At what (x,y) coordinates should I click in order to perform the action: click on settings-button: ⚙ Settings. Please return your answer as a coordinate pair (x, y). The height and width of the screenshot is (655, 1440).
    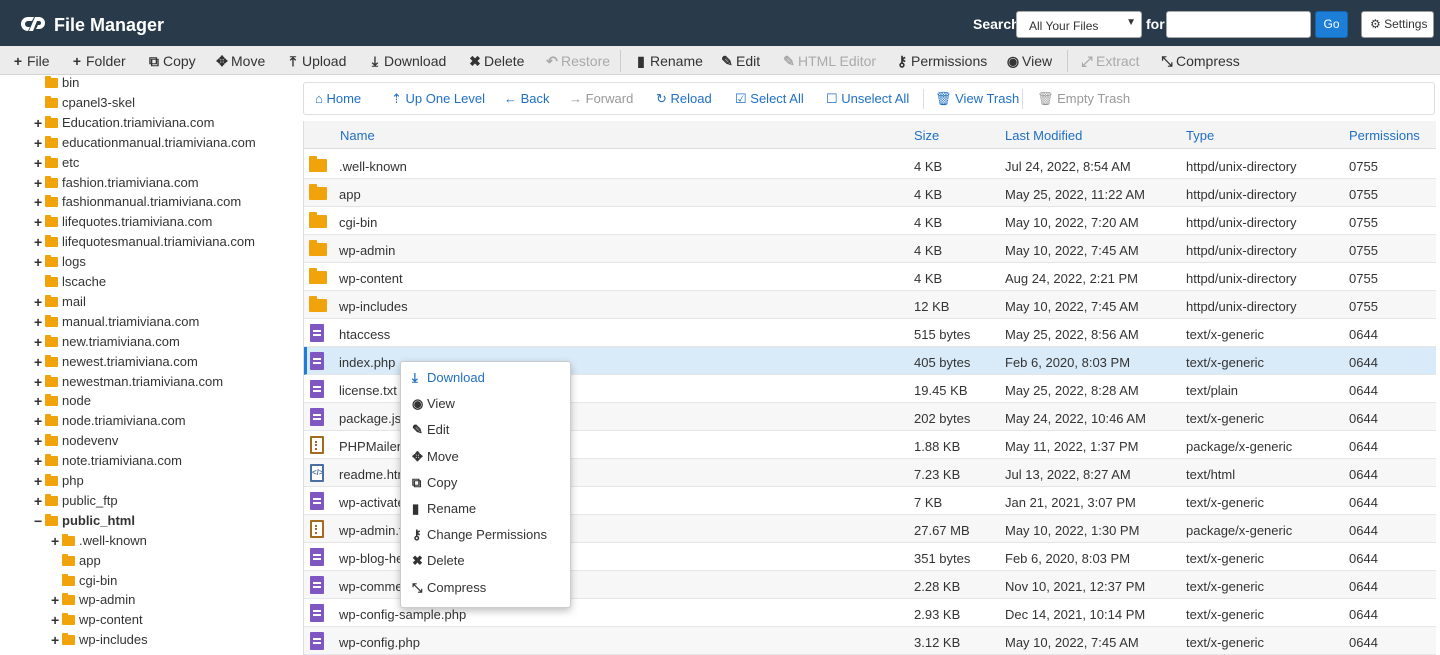
    Looking at the image, I should click on (1397, 24).